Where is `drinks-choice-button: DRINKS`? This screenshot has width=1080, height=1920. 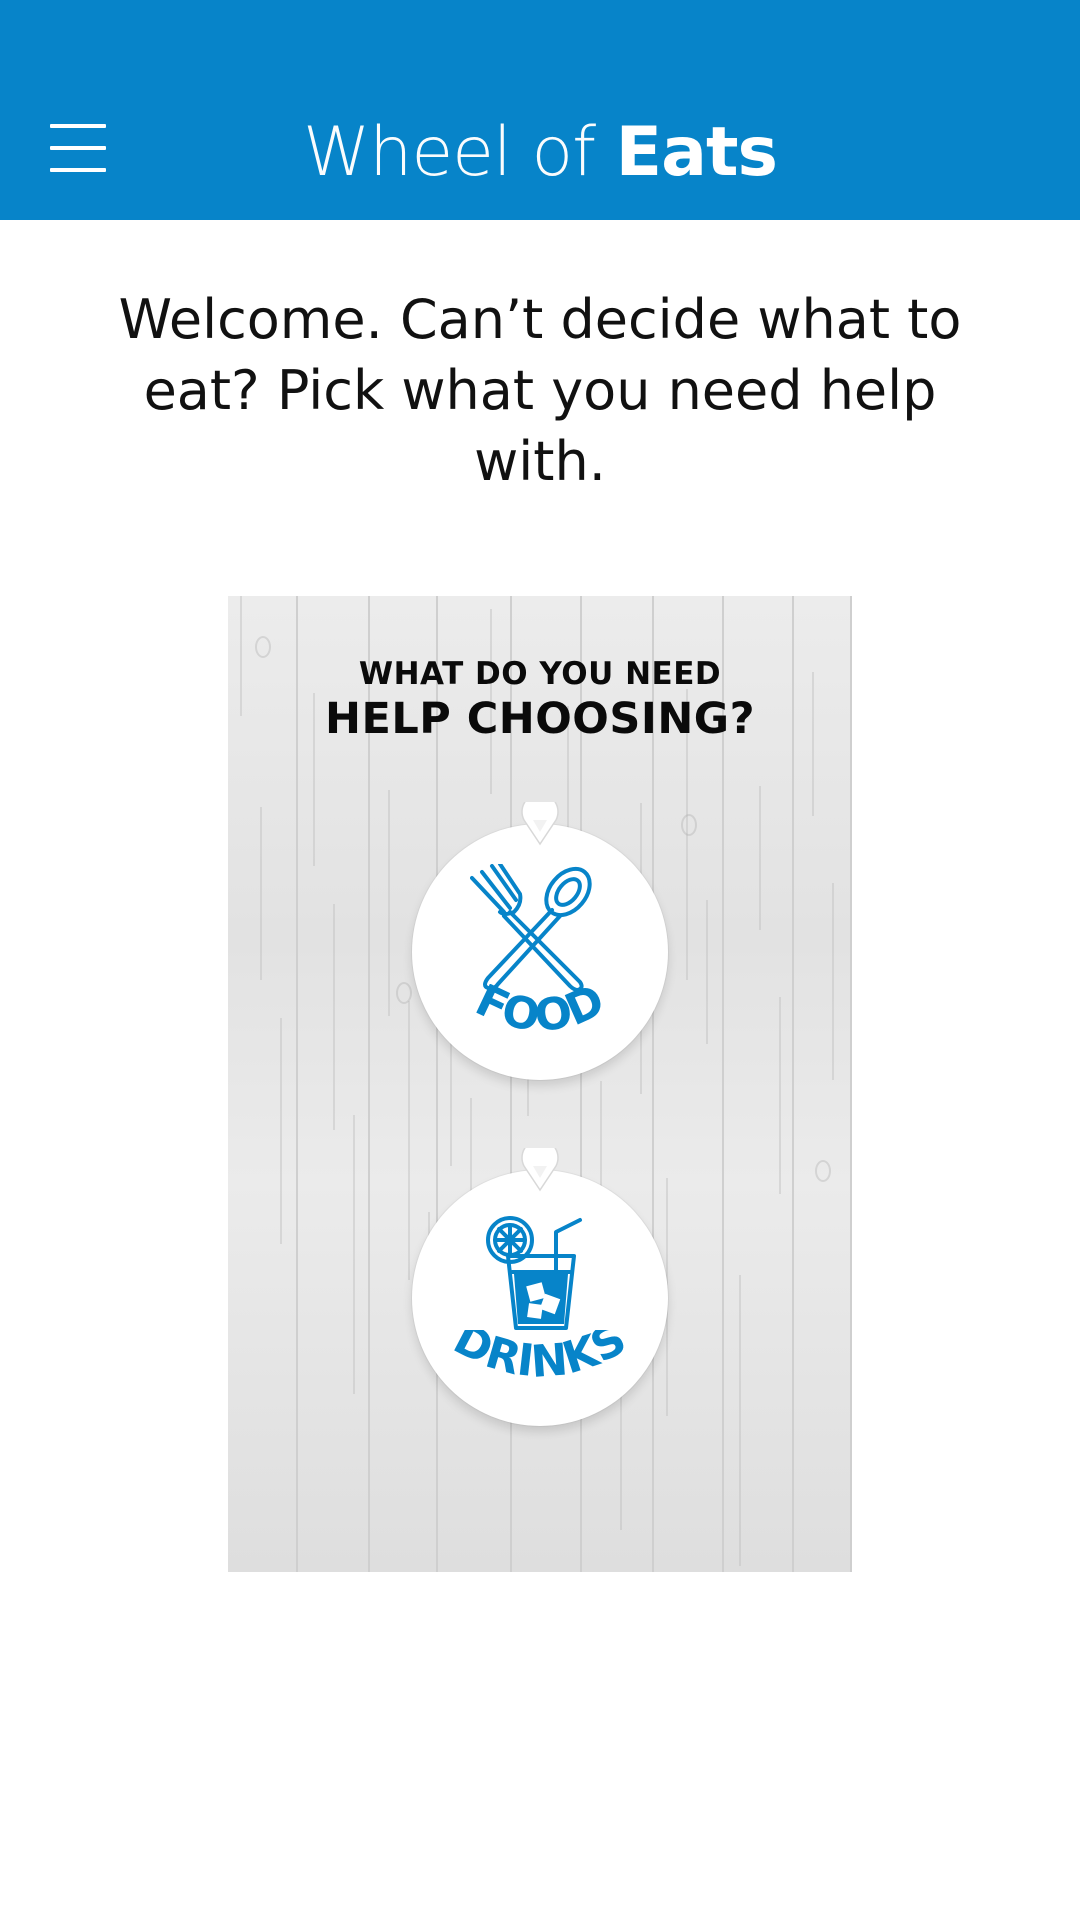
drinks-choice-button: DRINKS is located at coordinates (540, 1287).